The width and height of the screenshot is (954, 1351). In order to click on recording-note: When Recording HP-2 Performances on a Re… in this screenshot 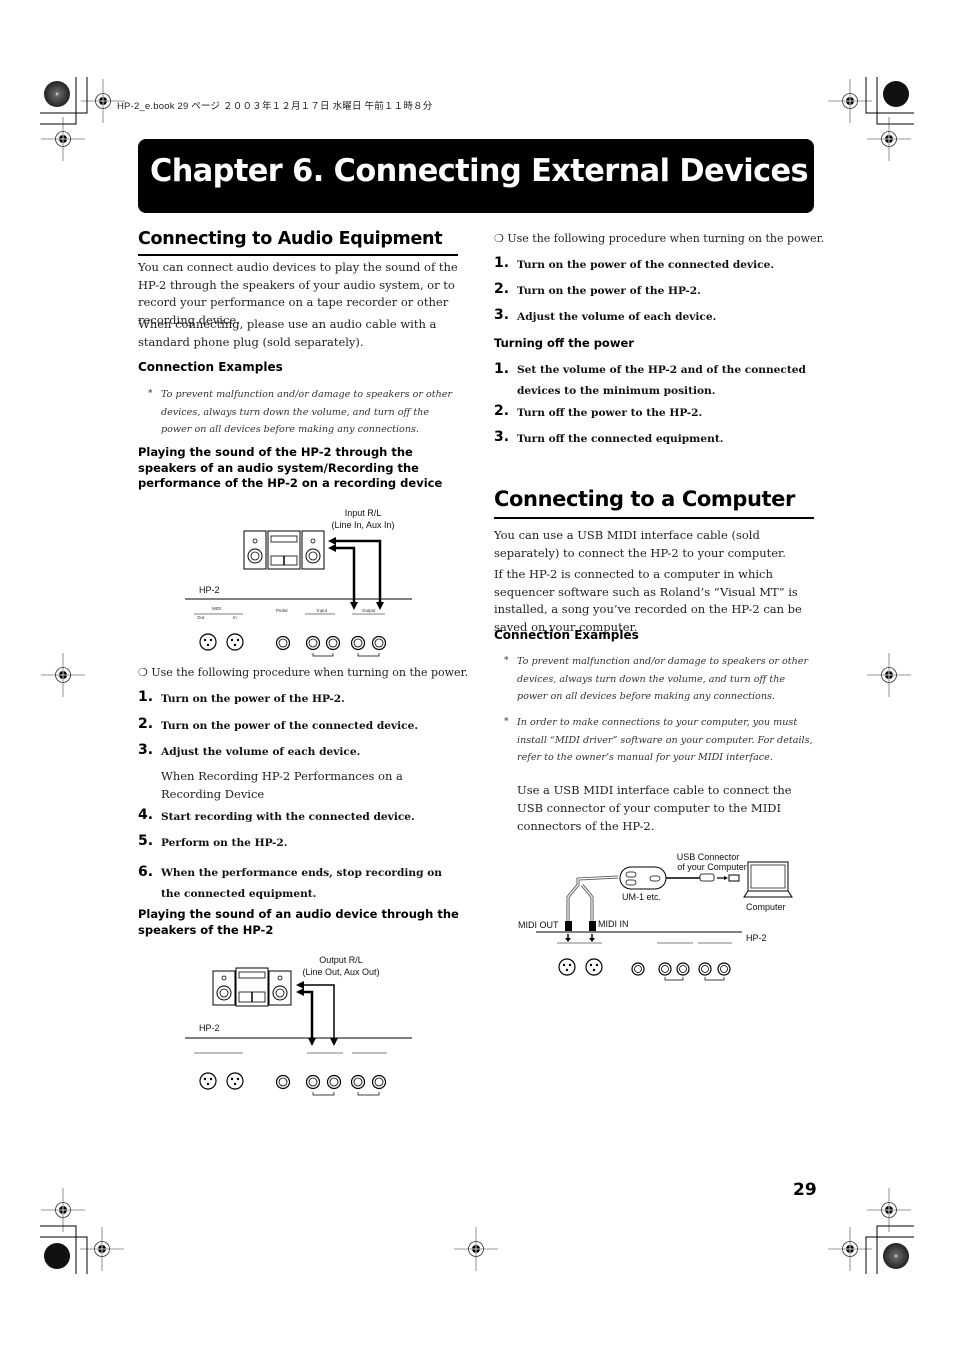, I will do `click(282, 785)`.